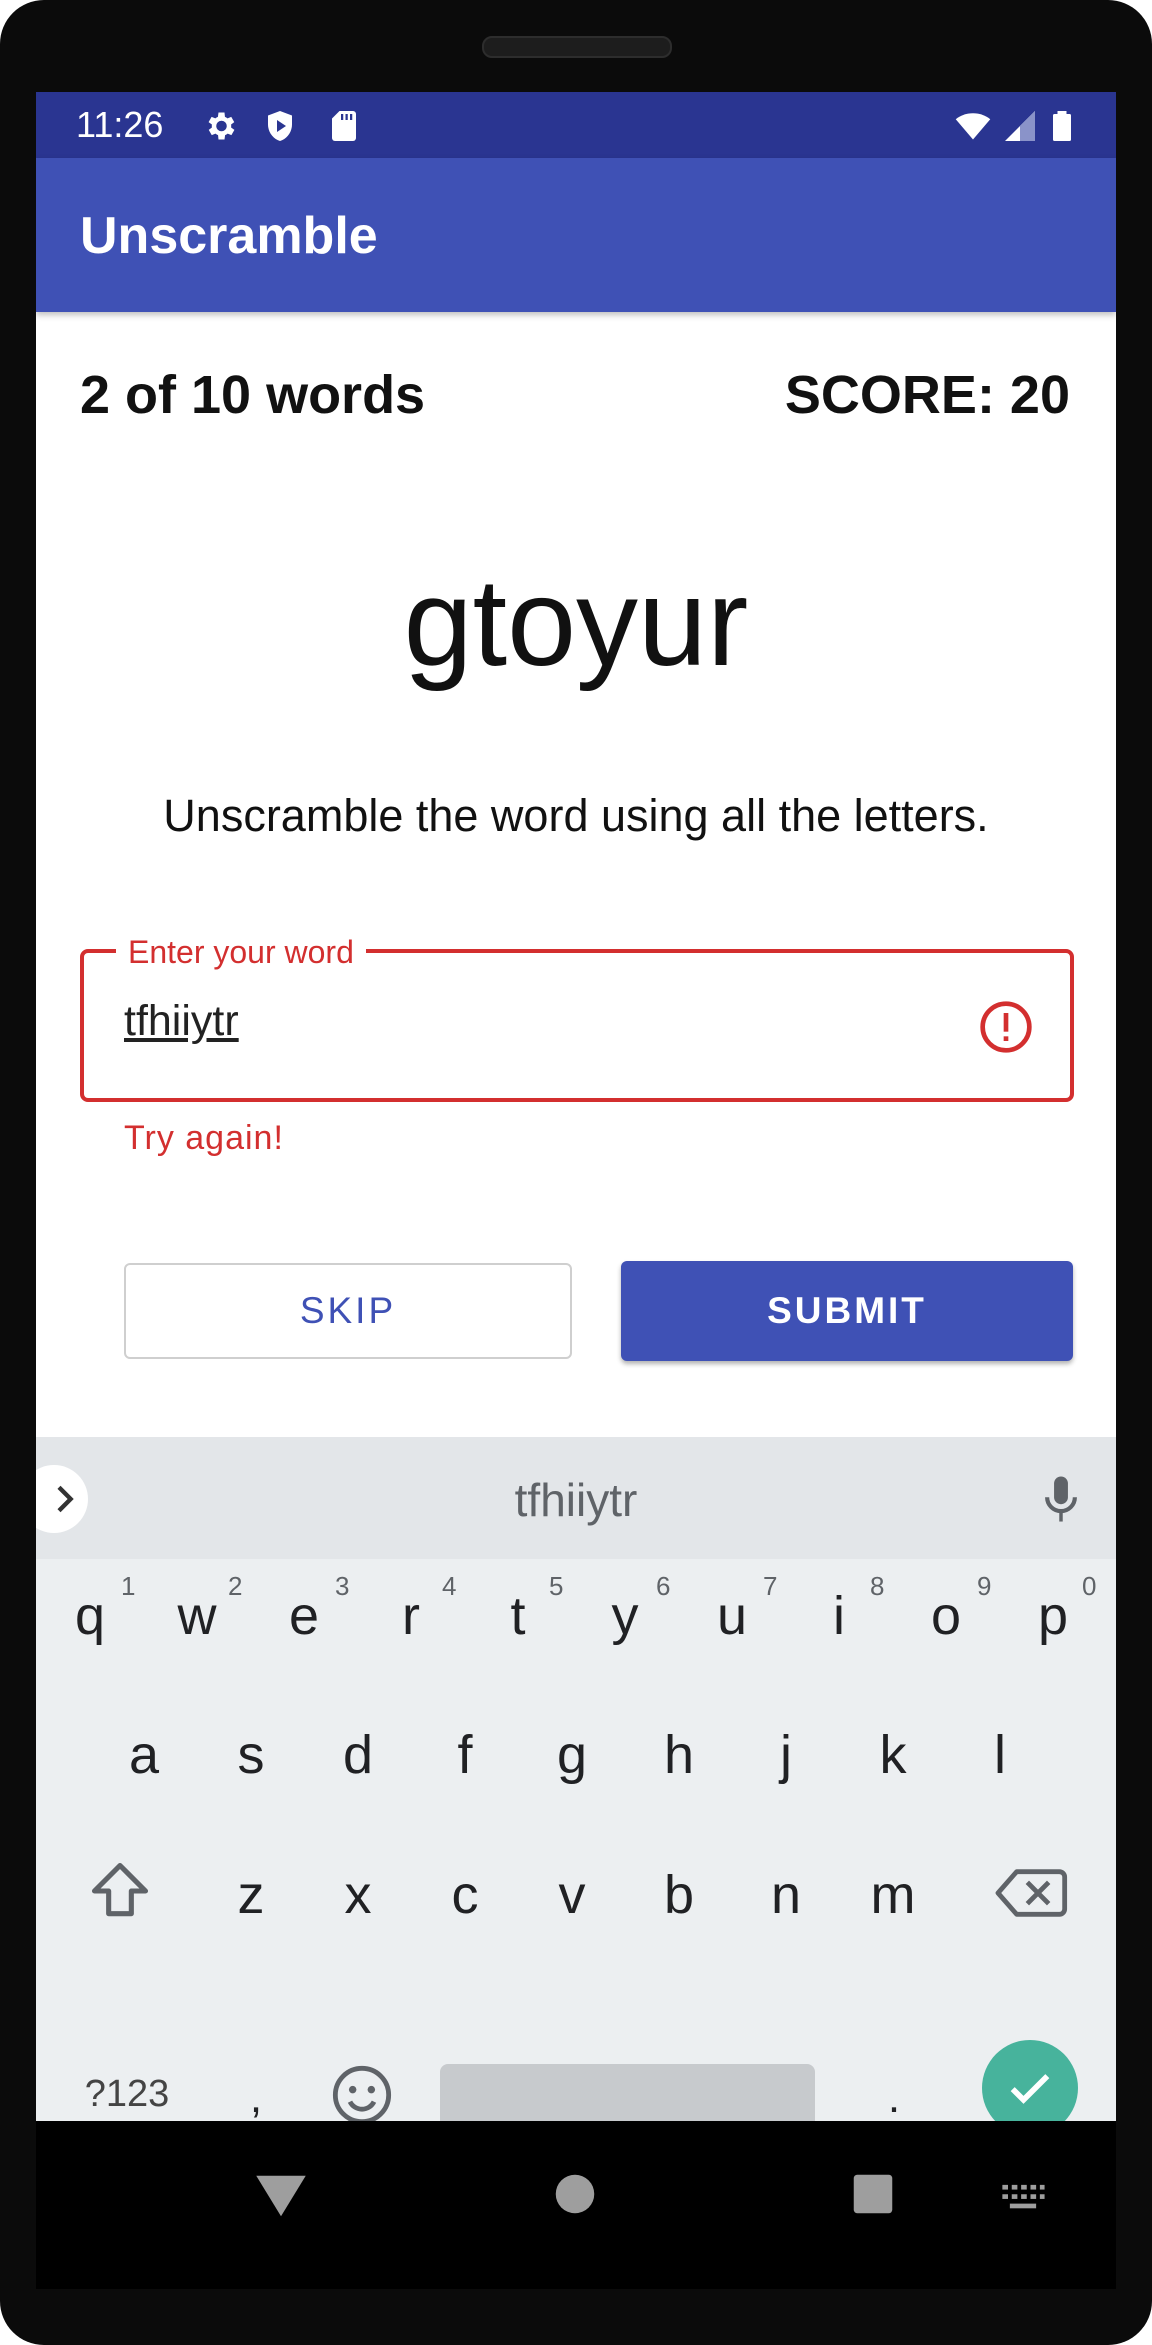 The width and height of the screenshot is (1152, 2345). Describe the element at coordinates (1089, 1586) in the screenshot. I see `key-hint-0: 0` at that location.